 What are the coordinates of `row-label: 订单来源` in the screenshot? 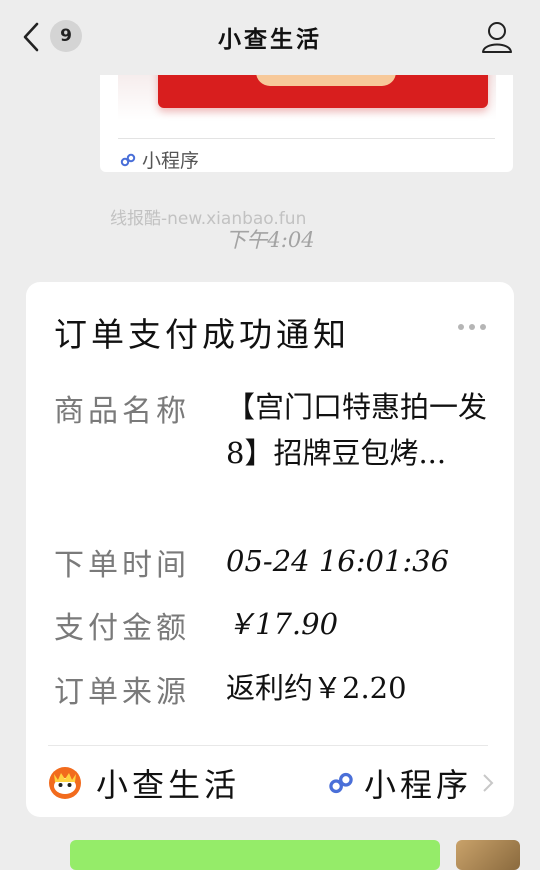 It's located at (122, 692).